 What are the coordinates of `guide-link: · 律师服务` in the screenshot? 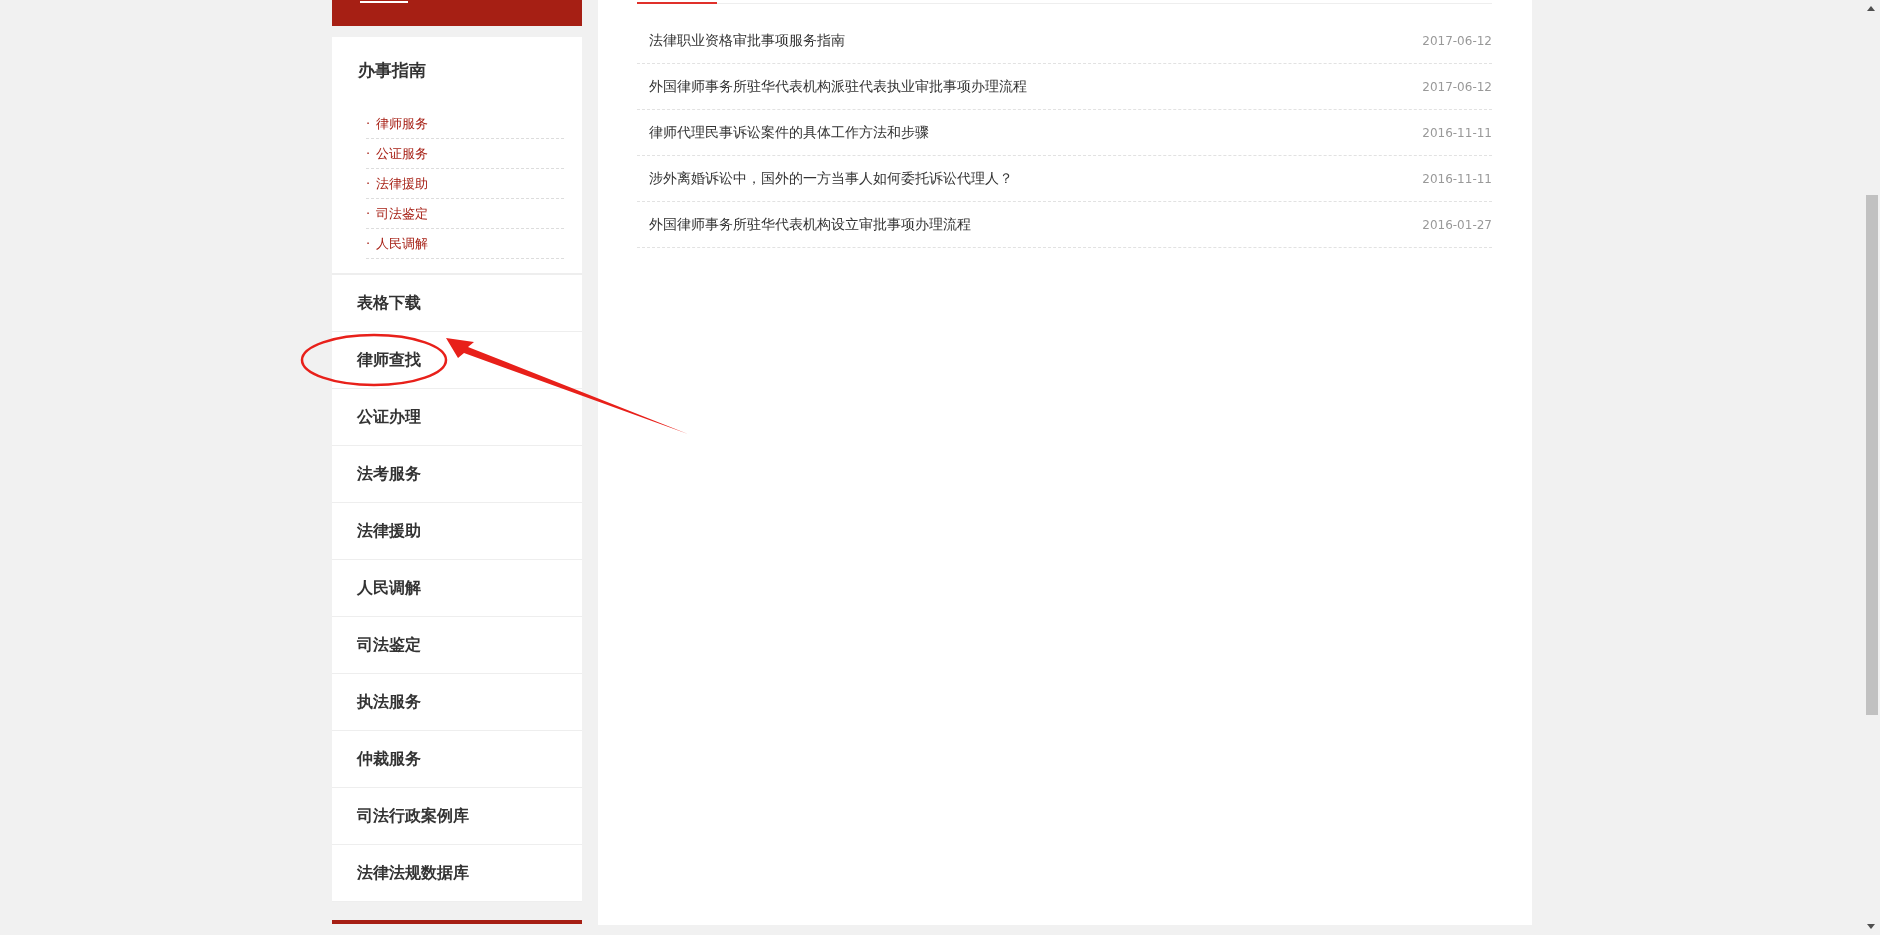 It's located at (465, 124).